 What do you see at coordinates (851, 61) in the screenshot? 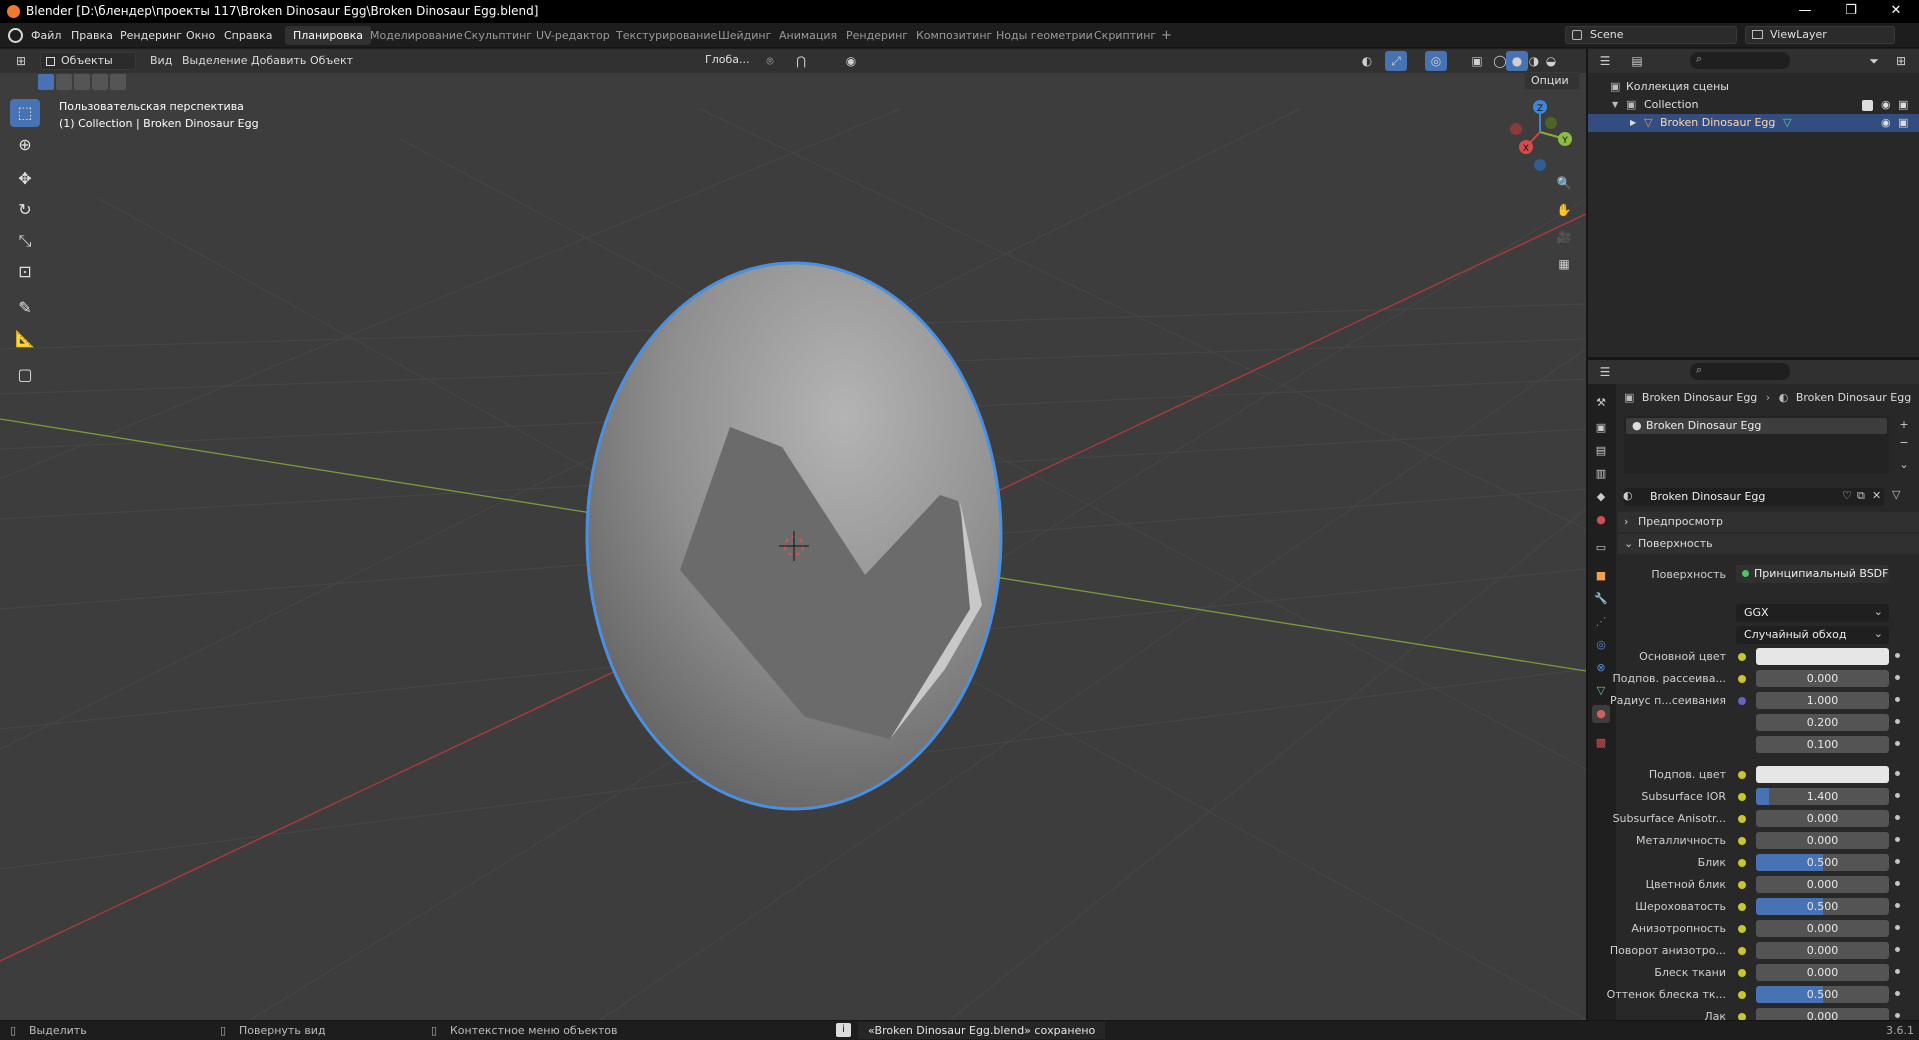
I see `proportional-editing-icon: ◉` at bounding box center [851, 61].